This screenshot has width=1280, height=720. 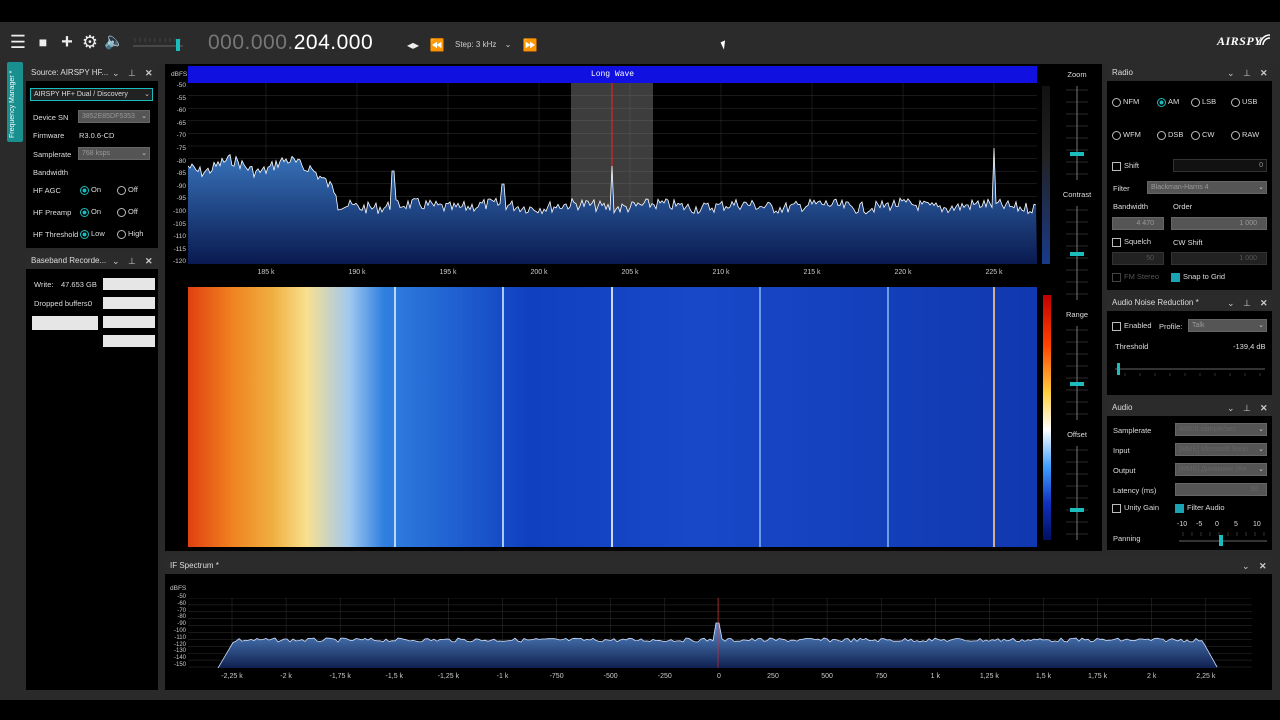 I want to click on threshold-label: HF Threshold, so click(x=56, y=234).